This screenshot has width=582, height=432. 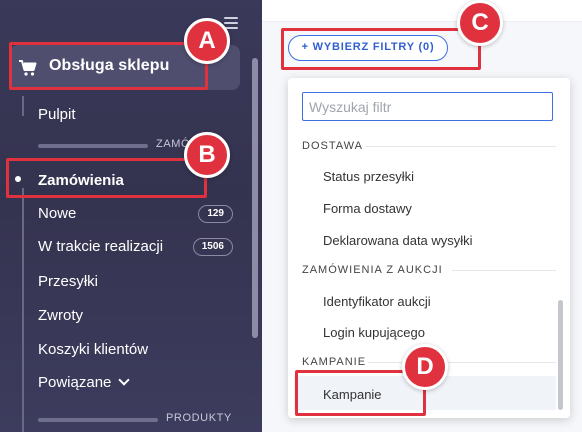 I want to click on group-label-kampanie: KAMPANIE, so click(x=334, y=362).